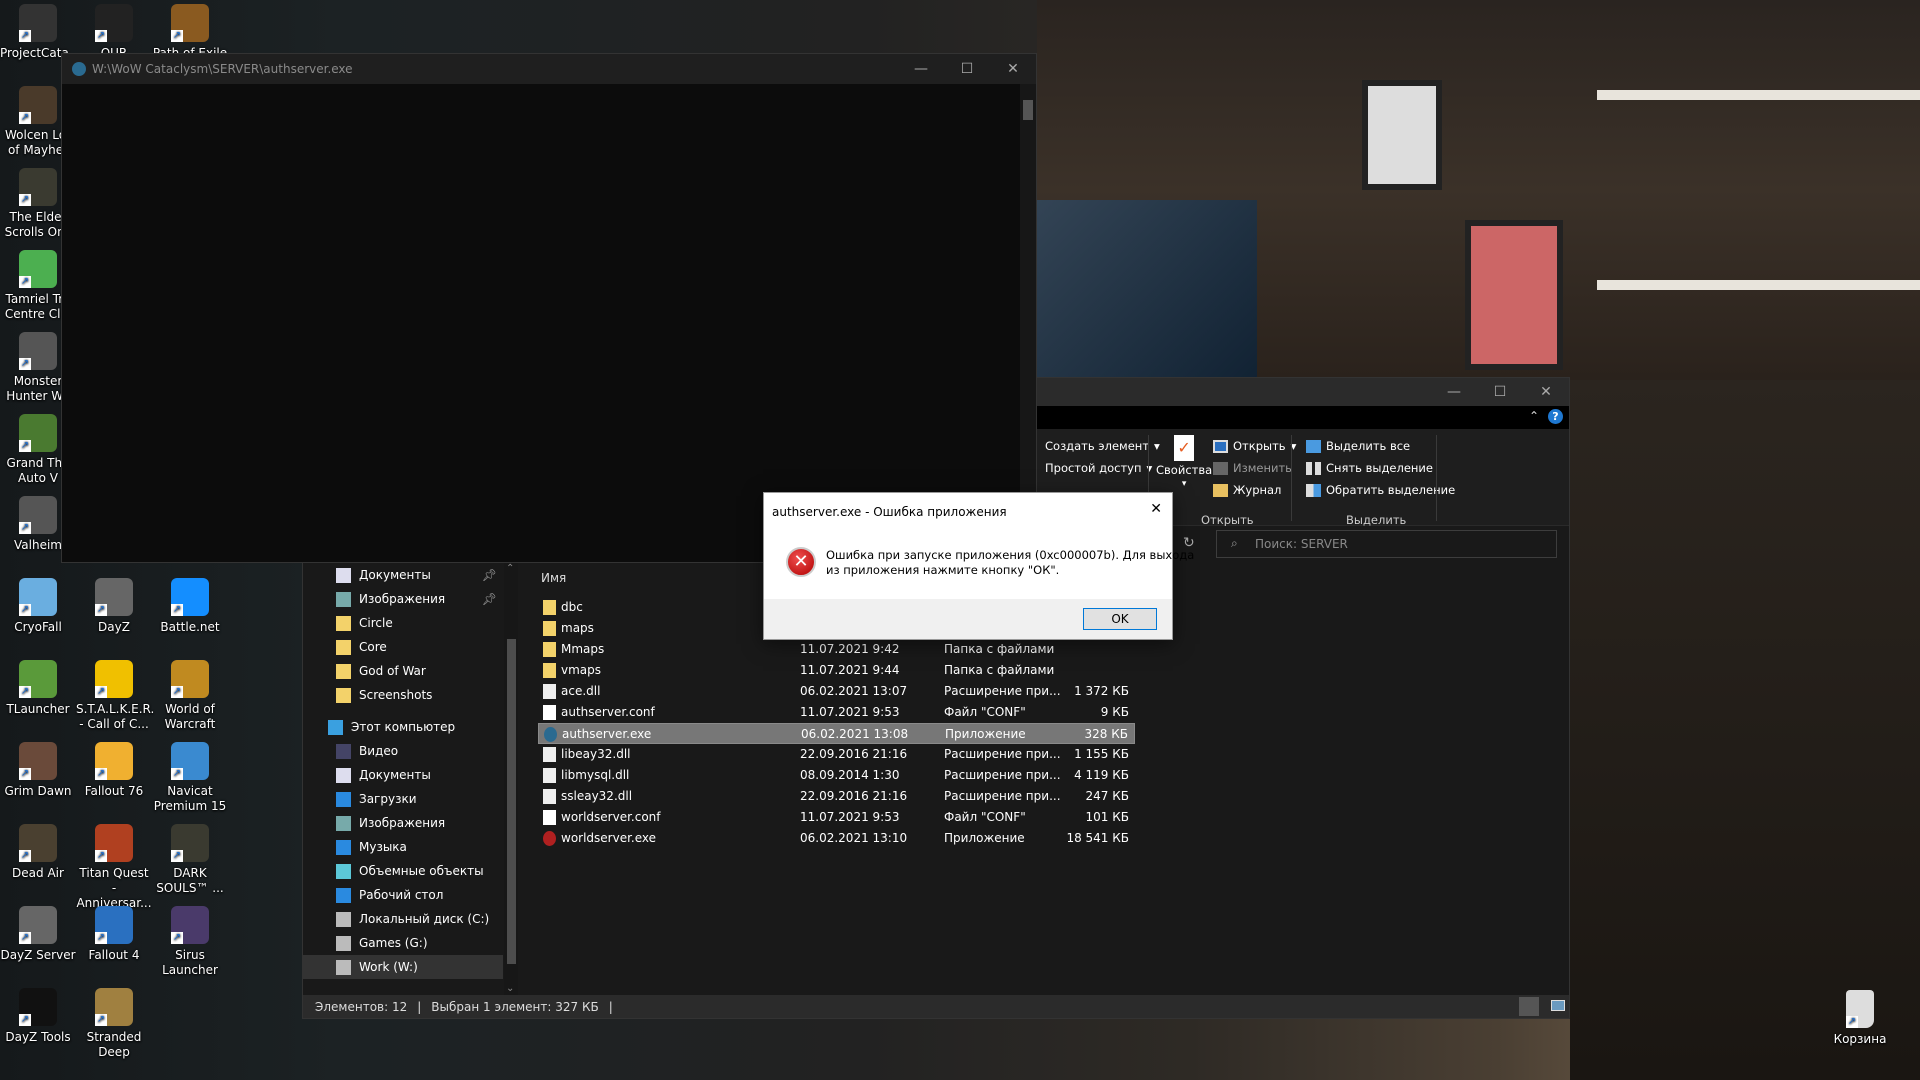 The width and height of the screenshot is (1920, 1080). What do you see at coordinates (190, 606) in the screenshot?
I see `desktop-shortcut: Battle.net` at bounding box center [190, 606].